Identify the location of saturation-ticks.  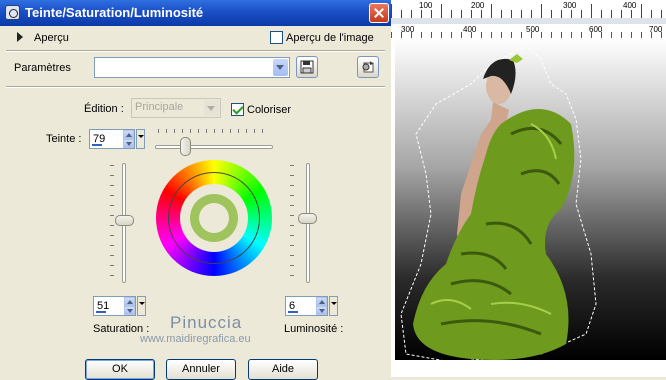
(112, 222).